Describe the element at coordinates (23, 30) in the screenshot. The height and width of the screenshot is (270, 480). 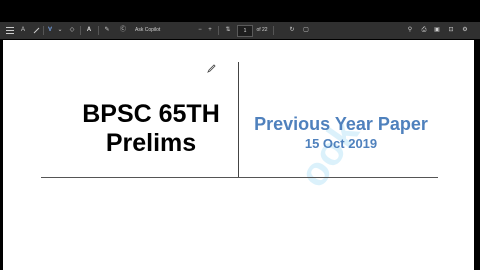
I see `read-aloud-icon: A` at that location.